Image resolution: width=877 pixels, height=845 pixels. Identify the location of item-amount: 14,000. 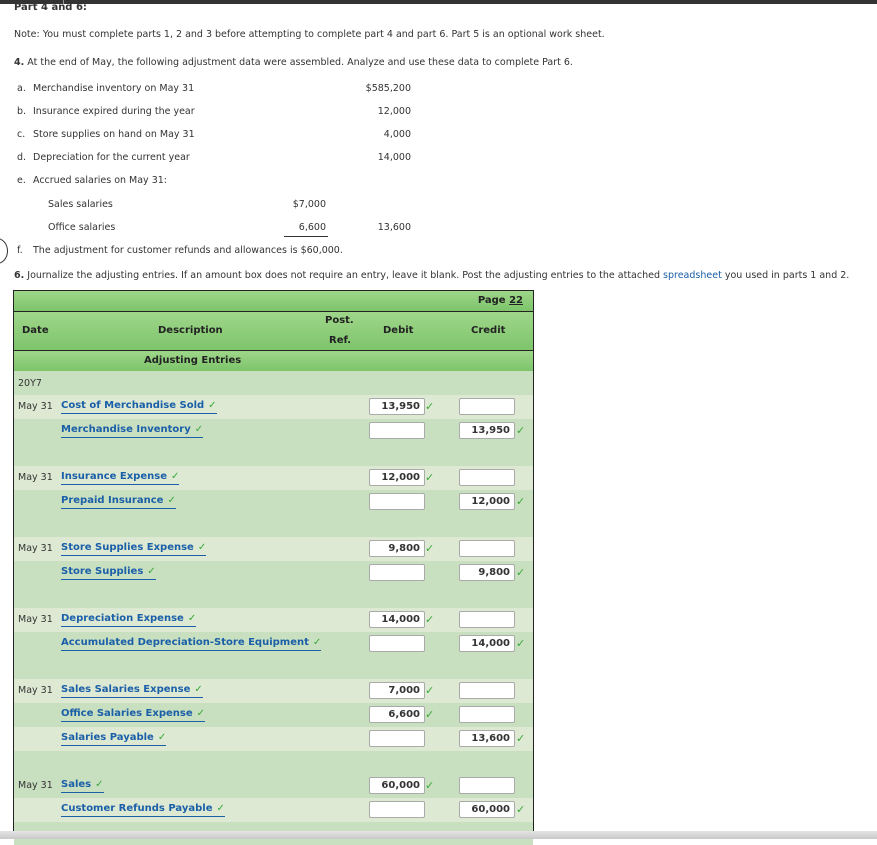
(394, 157).